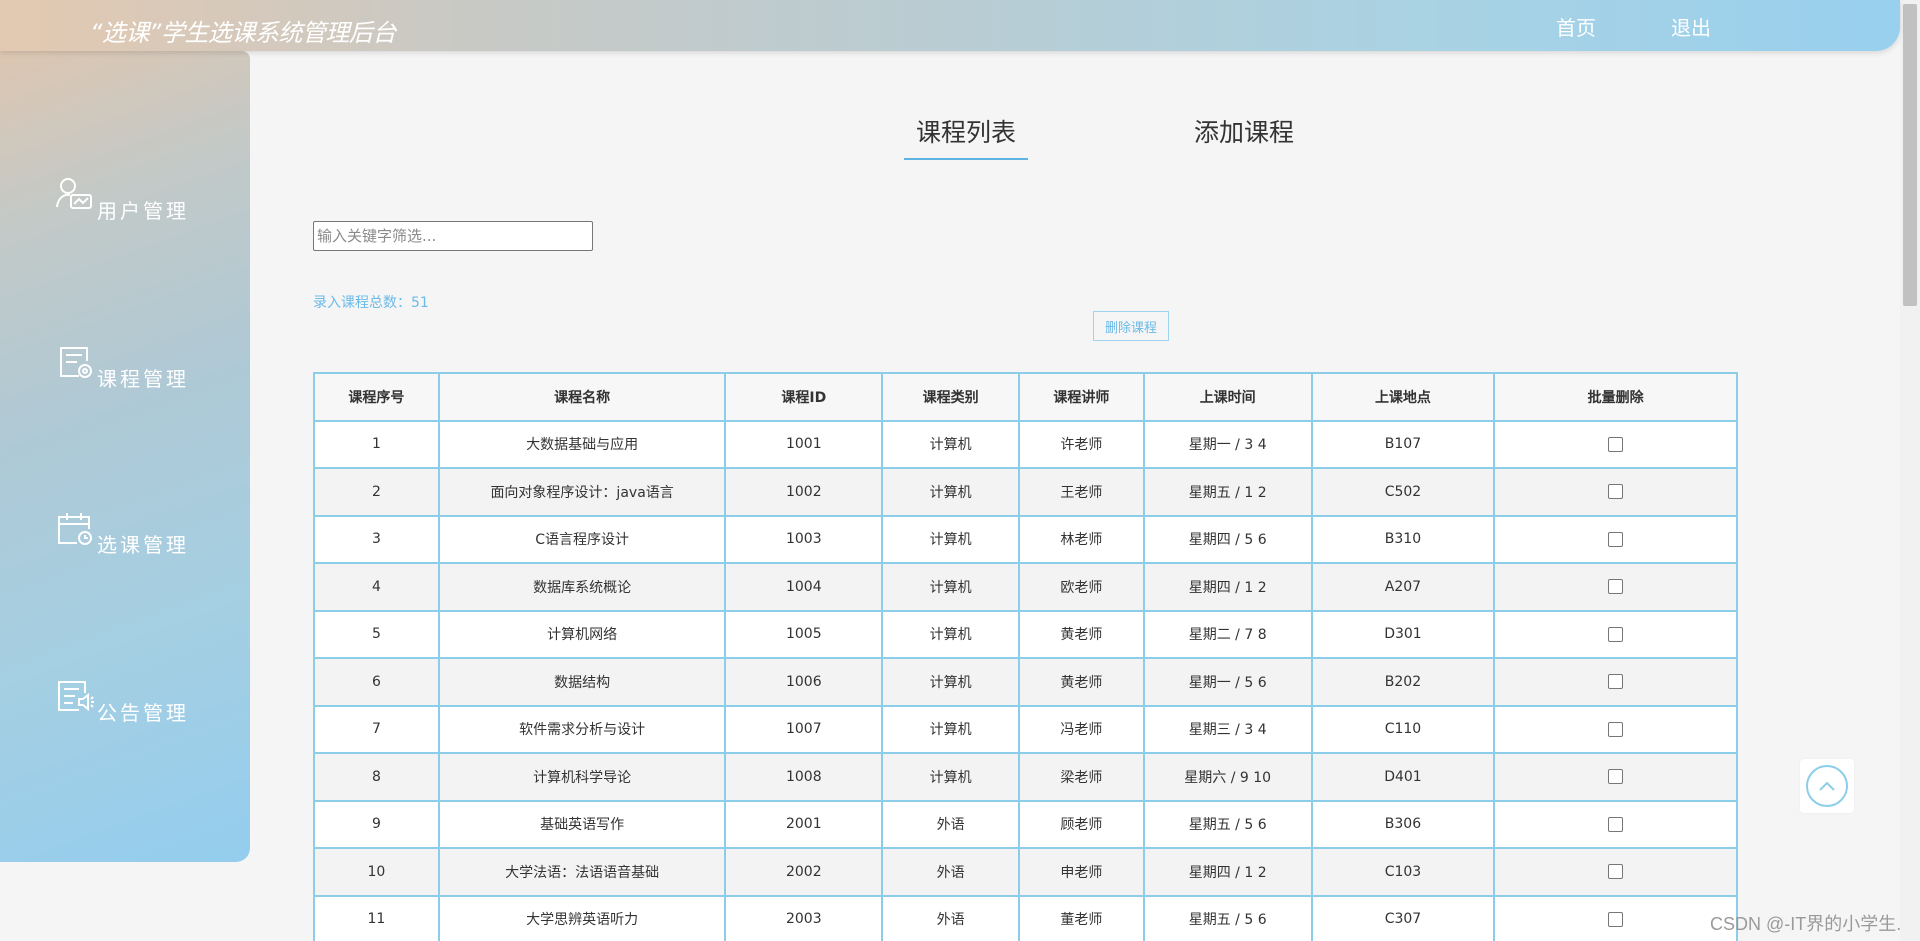  I want to click on cell-course-id: 1005, so click(804, 634).